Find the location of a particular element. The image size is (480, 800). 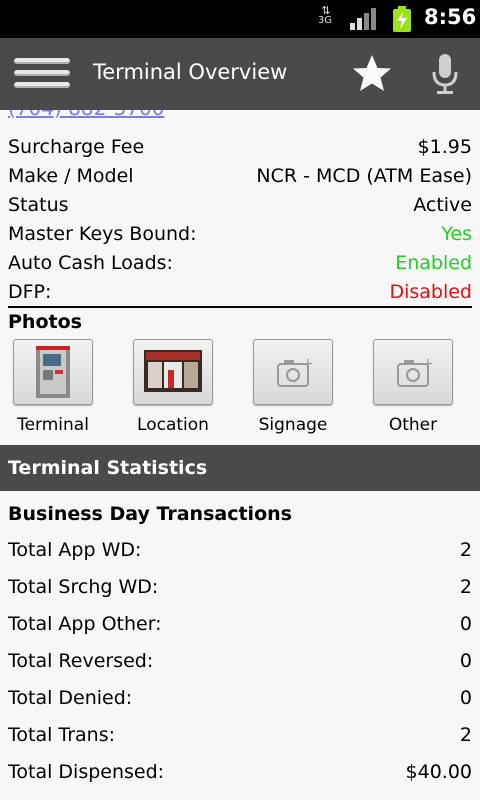

phone-number: (704) 882-3700 is located at coordinates (86, 115).